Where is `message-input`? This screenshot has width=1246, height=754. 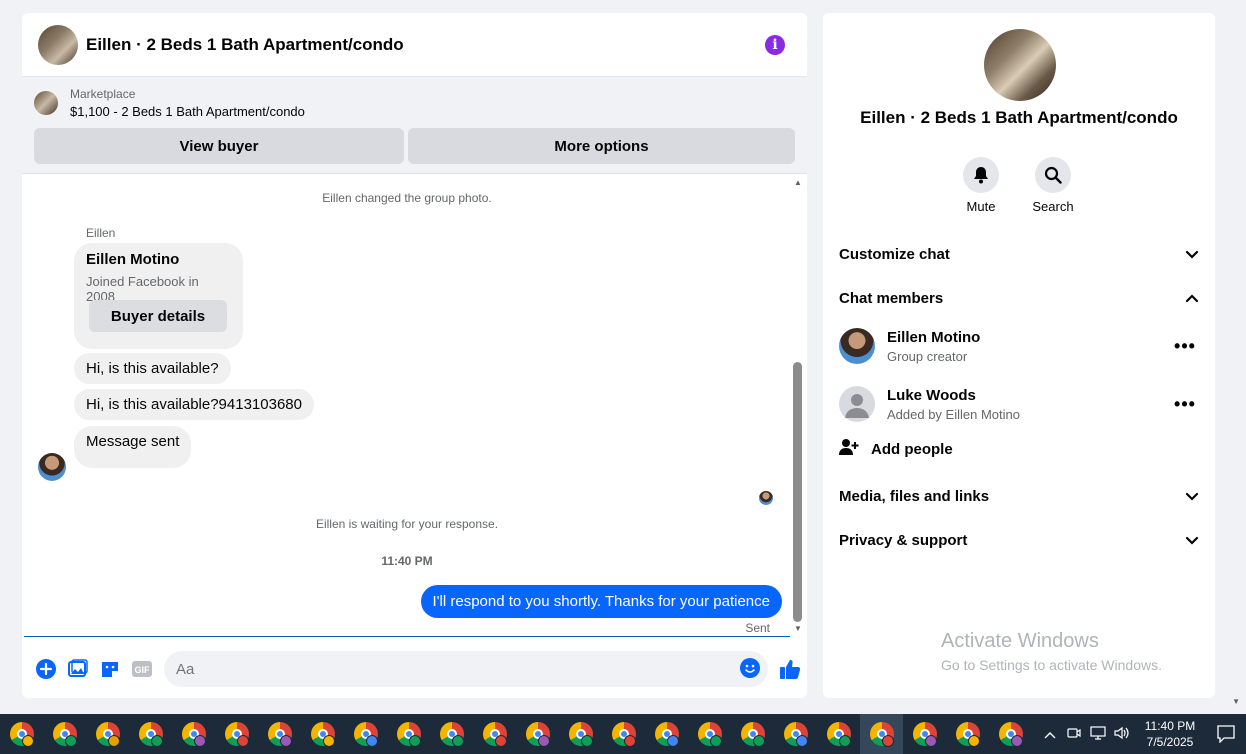
message-input is located at coordinates (466, 669).